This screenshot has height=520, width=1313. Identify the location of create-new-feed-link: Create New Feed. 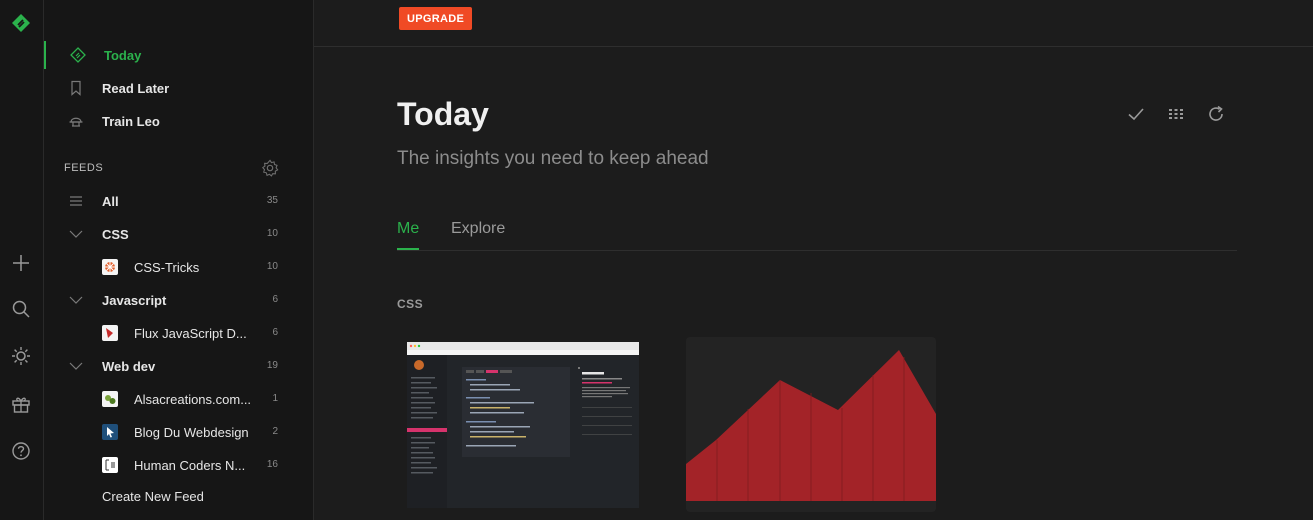
(153, 496).